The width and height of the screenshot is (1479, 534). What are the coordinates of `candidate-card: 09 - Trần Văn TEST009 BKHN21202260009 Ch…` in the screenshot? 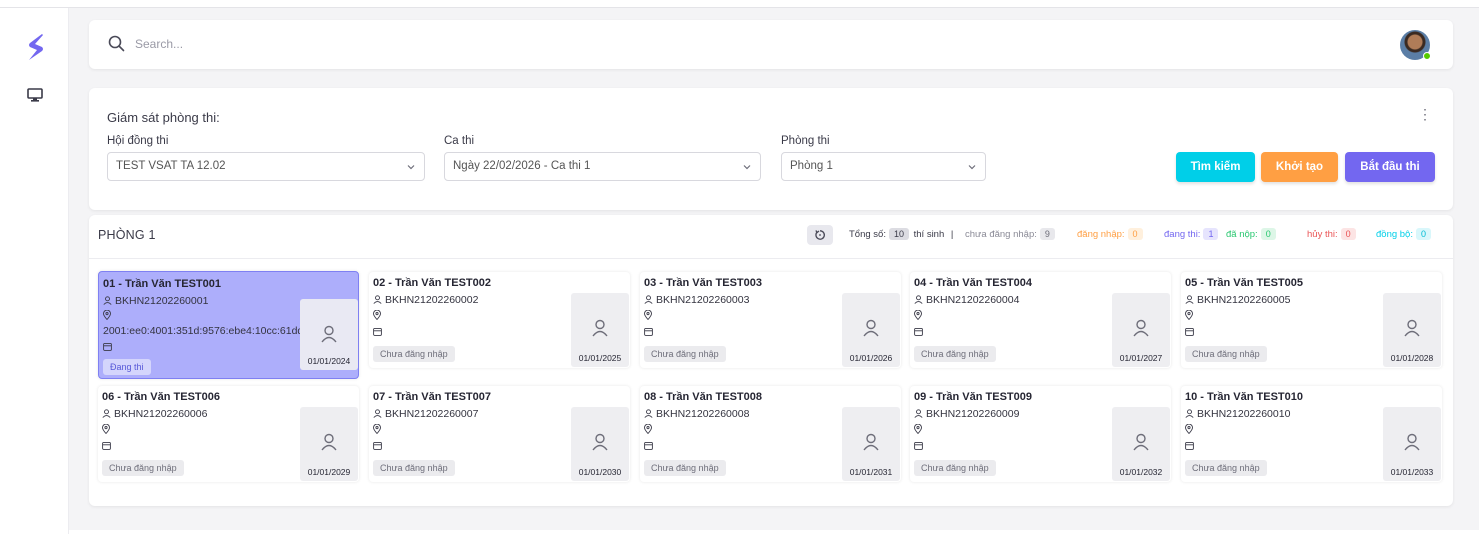 It's located at (1040, 434).